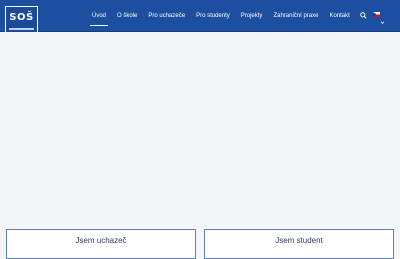 This screenshot has height=259, width=400. I want to click on nav-item-zahranicni-praxe: Zahraniční praxe, so click(295, 16).